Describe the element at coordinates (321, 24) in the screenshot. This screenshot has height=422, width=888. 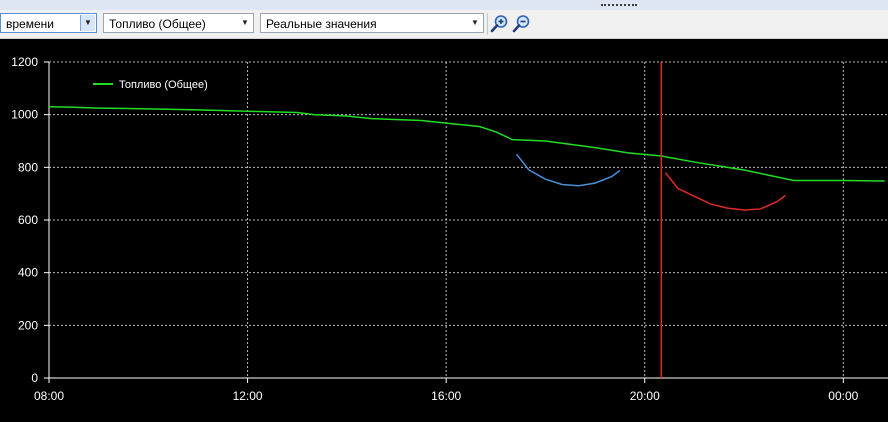
I see `mode-select-value: Реальные значения` at that location.